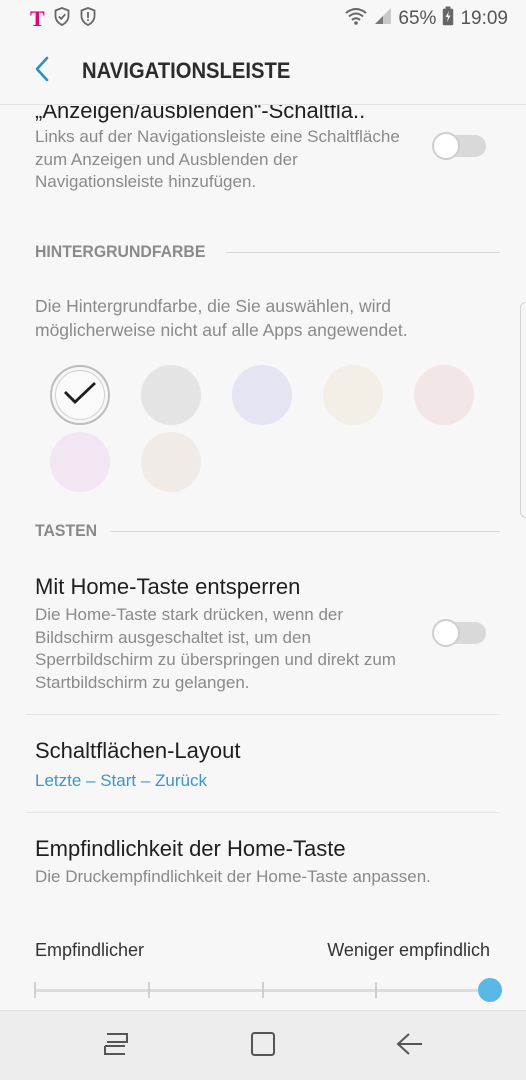  I want to click on back-icon, so click(410, 1046).